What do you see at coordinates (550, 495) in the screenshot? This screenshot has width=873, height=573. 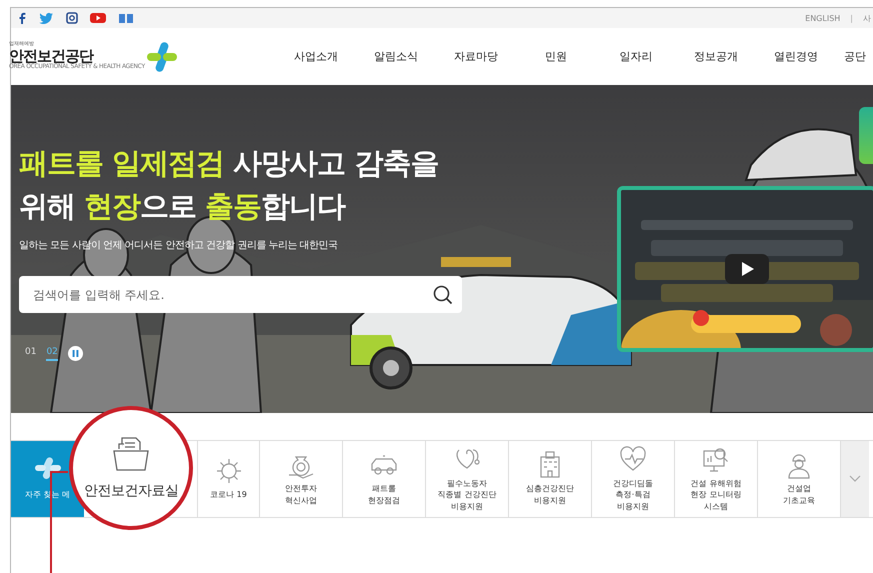 I see `quick-menu-label: 심층건강진단 비용지원` at bounding box center [550, 495].